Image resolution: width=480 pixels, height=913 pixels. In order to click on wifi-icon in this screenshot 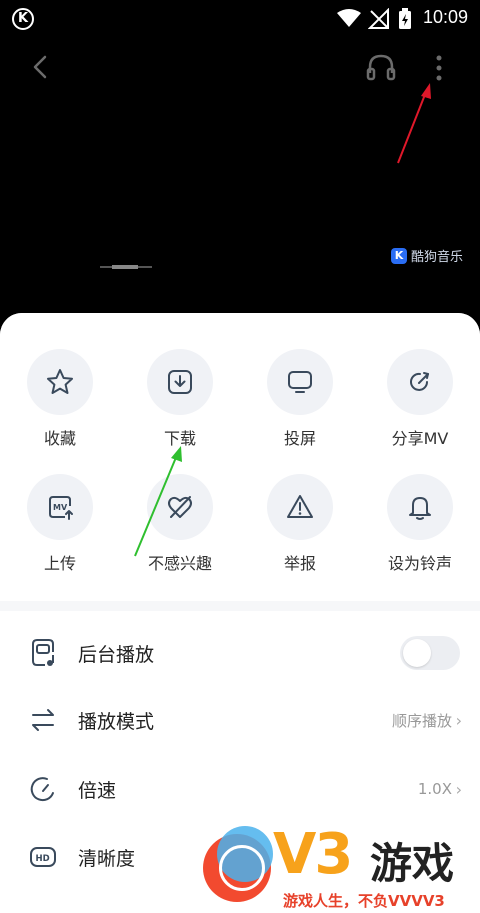, I will do `click(349, 18)`.